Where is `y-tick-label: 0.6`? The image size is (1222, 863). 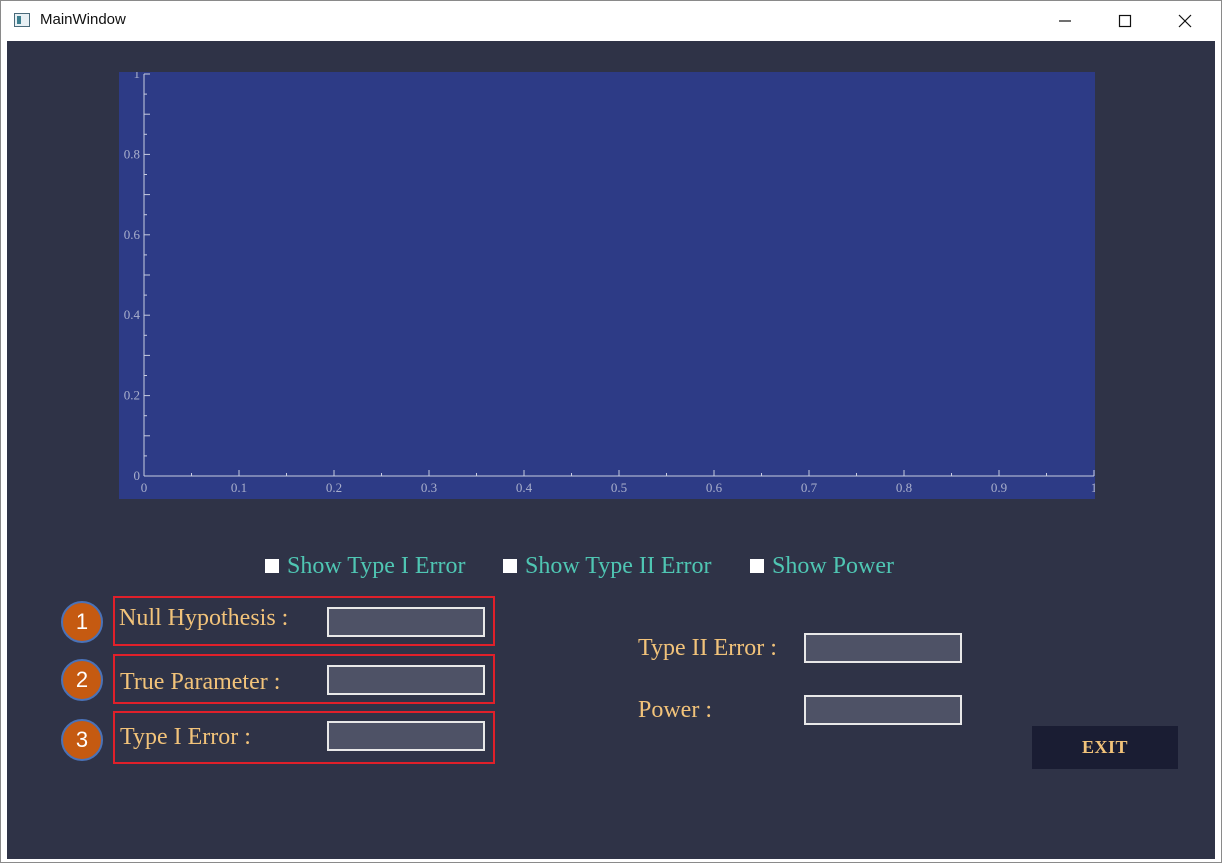 y-tick-label: 0.6 is located at coordinates (132, 234).